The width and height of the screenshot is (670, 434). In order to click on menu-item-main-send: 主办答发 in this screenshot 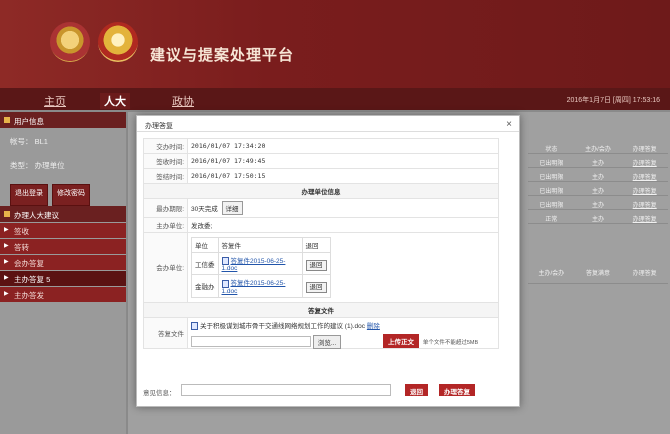, I will do `click(63, 294)`.